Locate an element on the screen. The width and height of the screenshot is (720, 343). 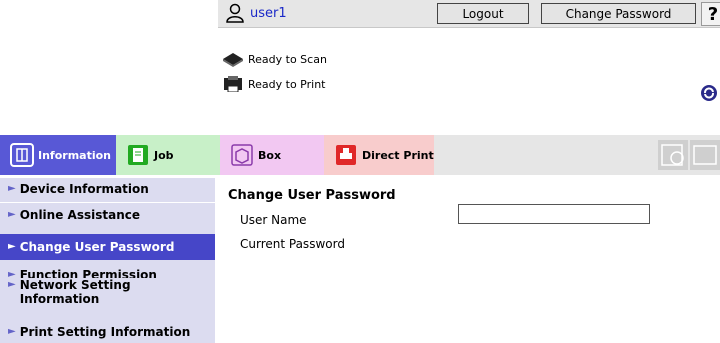
scanner-status: Ready to Scan is located at coordinates (274, 59).